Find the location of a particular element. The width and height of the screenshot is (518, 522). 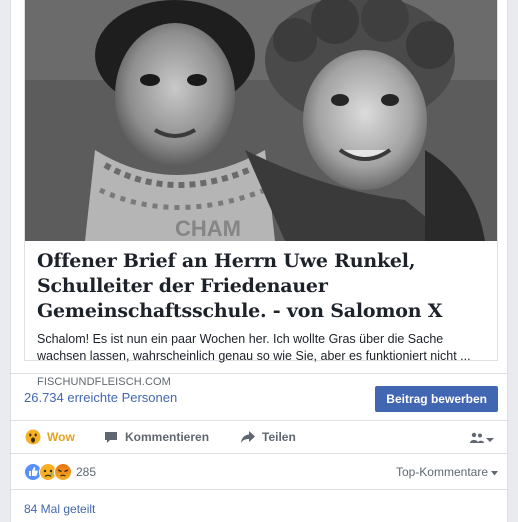

share-arrow-icon is located at coordinates (248, 437).